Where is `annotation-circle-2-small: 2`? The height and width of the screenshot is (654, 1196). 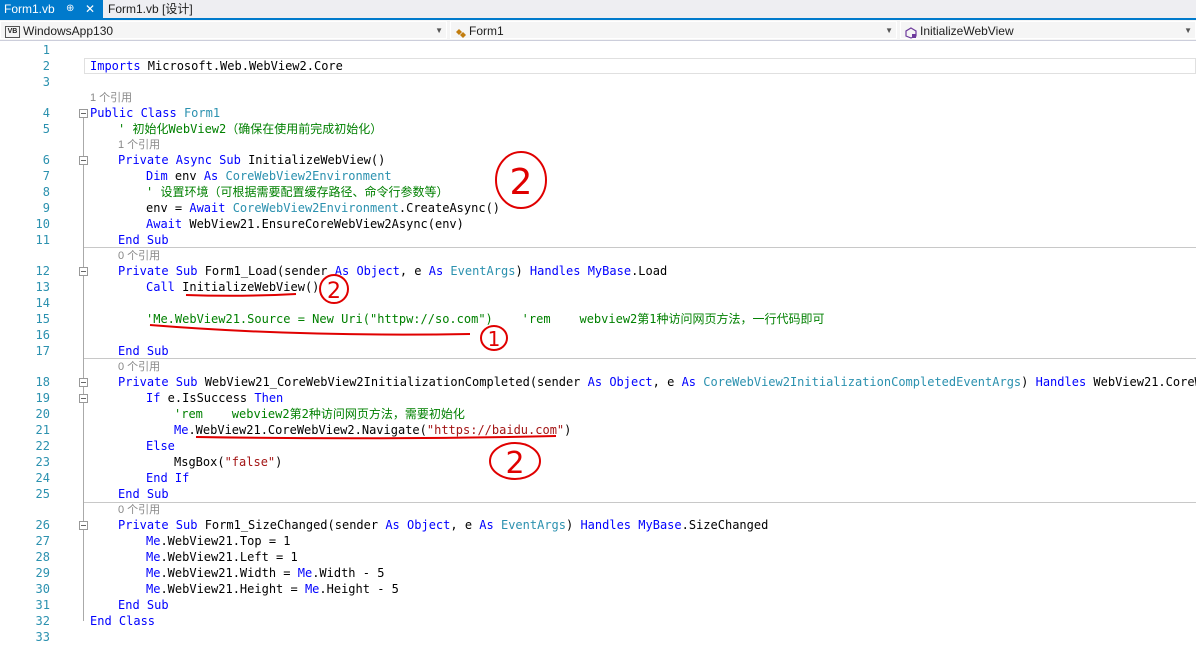
annotation-circle-2-small: 2 is located at coordinates (334, 289).